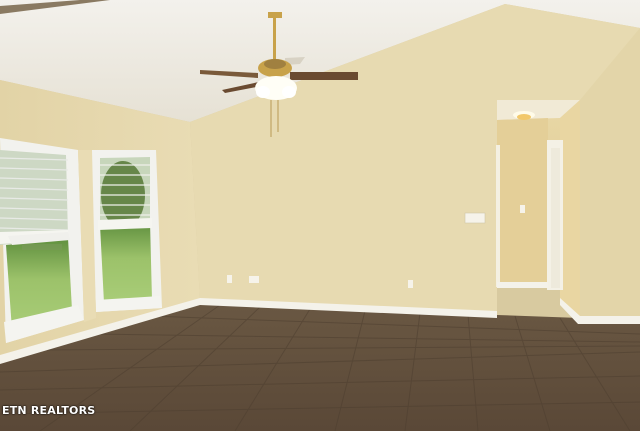 The height and width of the screenshot is (431, 640). I want to click on fan-downrod, so click(274, 38).